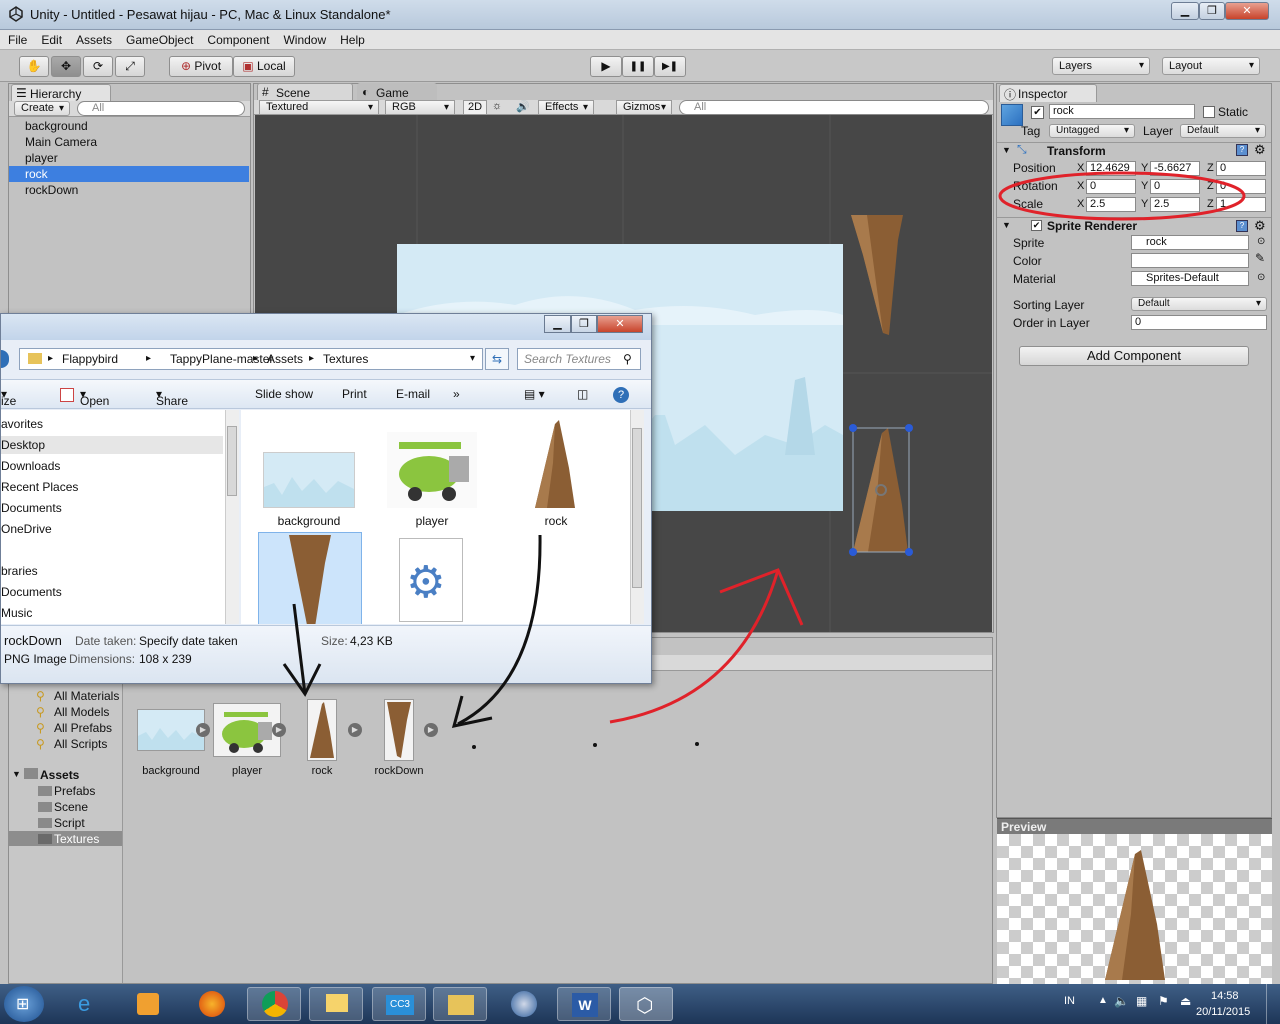 The image size is (1280, 1024). What do you see at coordinates (1141, 1001) in the screenshot?
I see `network-icon: ▦` at bounding box center [1141, 1001].